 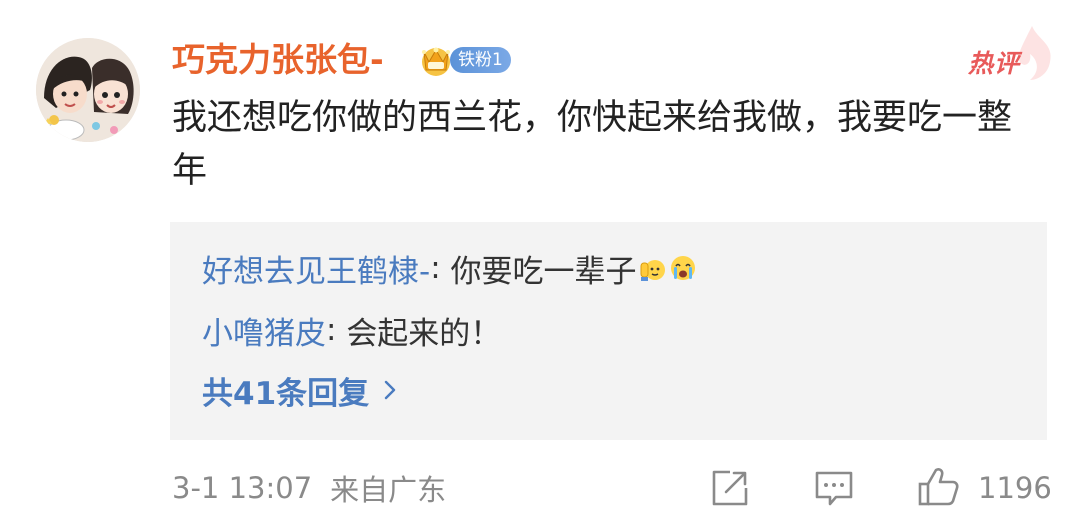 What do you see at coordinates (388, 490) in the screenshot?
I see `location: 来自广东` at bounding box center [388, 490].